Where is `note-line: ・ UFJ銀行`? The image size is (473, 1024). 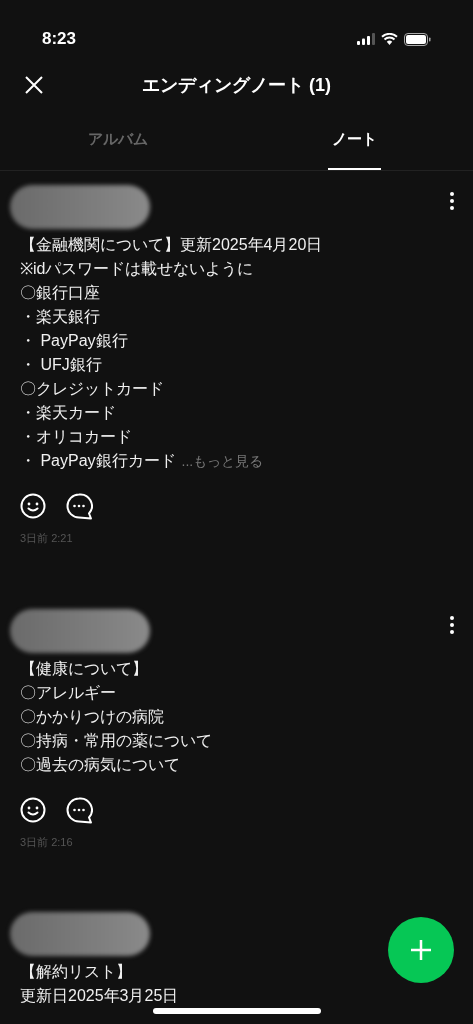 note-line: ・ UFJ銀行 is located at coordinates (61, 365).